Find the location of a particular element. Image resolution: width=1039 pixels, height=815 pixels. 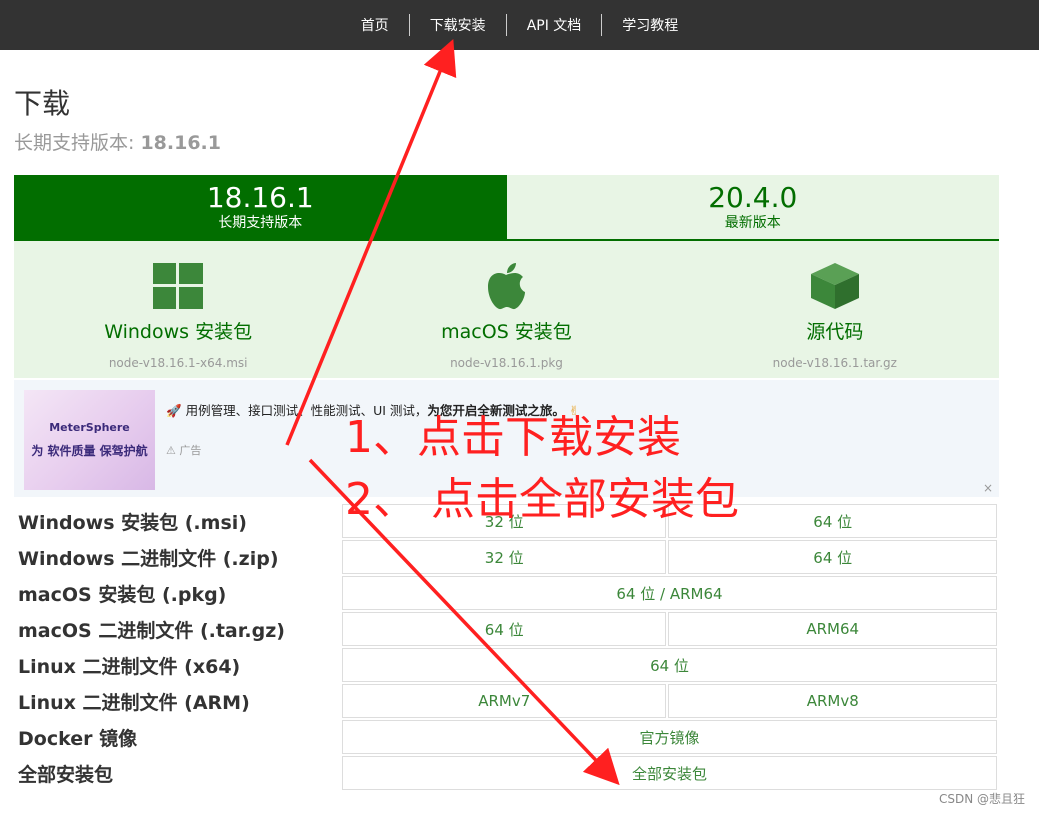

installer-macos-file: node-v18.16.1.pkg is located at coordinates (506, 363).